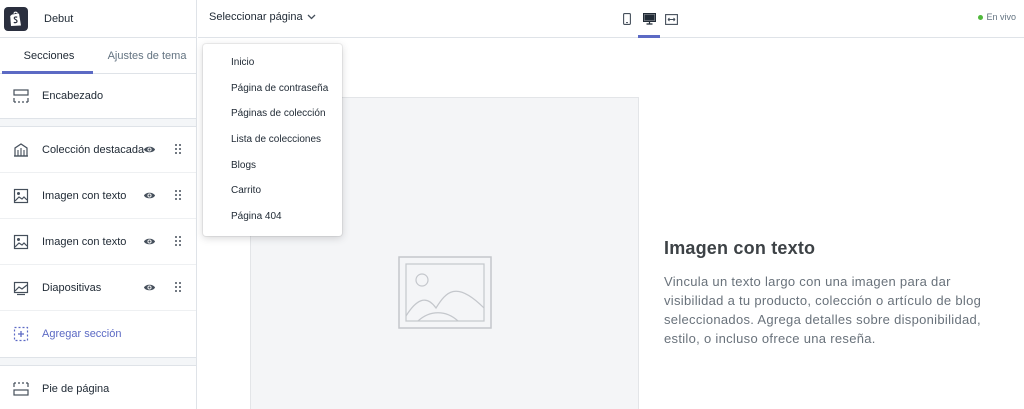 This screenshot has height=409, width=1024. Describe the element at coordinates (59, 18) in the screenshot. I see `theme-name: Debut` at that location.